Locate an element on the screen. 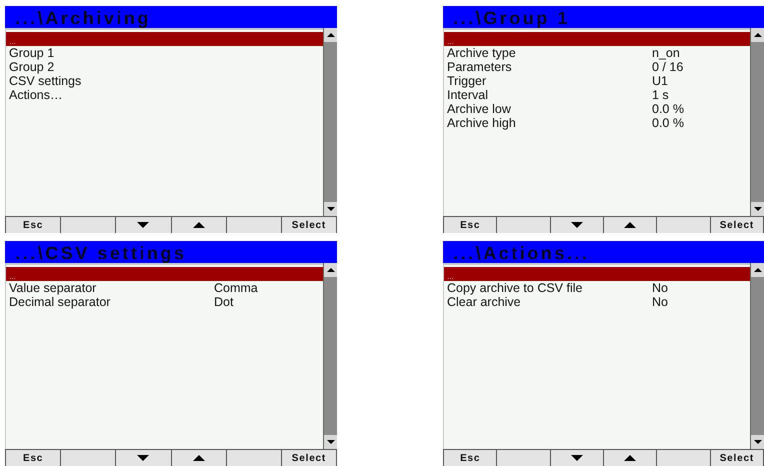 The height and width of the screenshot is (466, 764). row-value: Dot is located at coordinates (224, 302).